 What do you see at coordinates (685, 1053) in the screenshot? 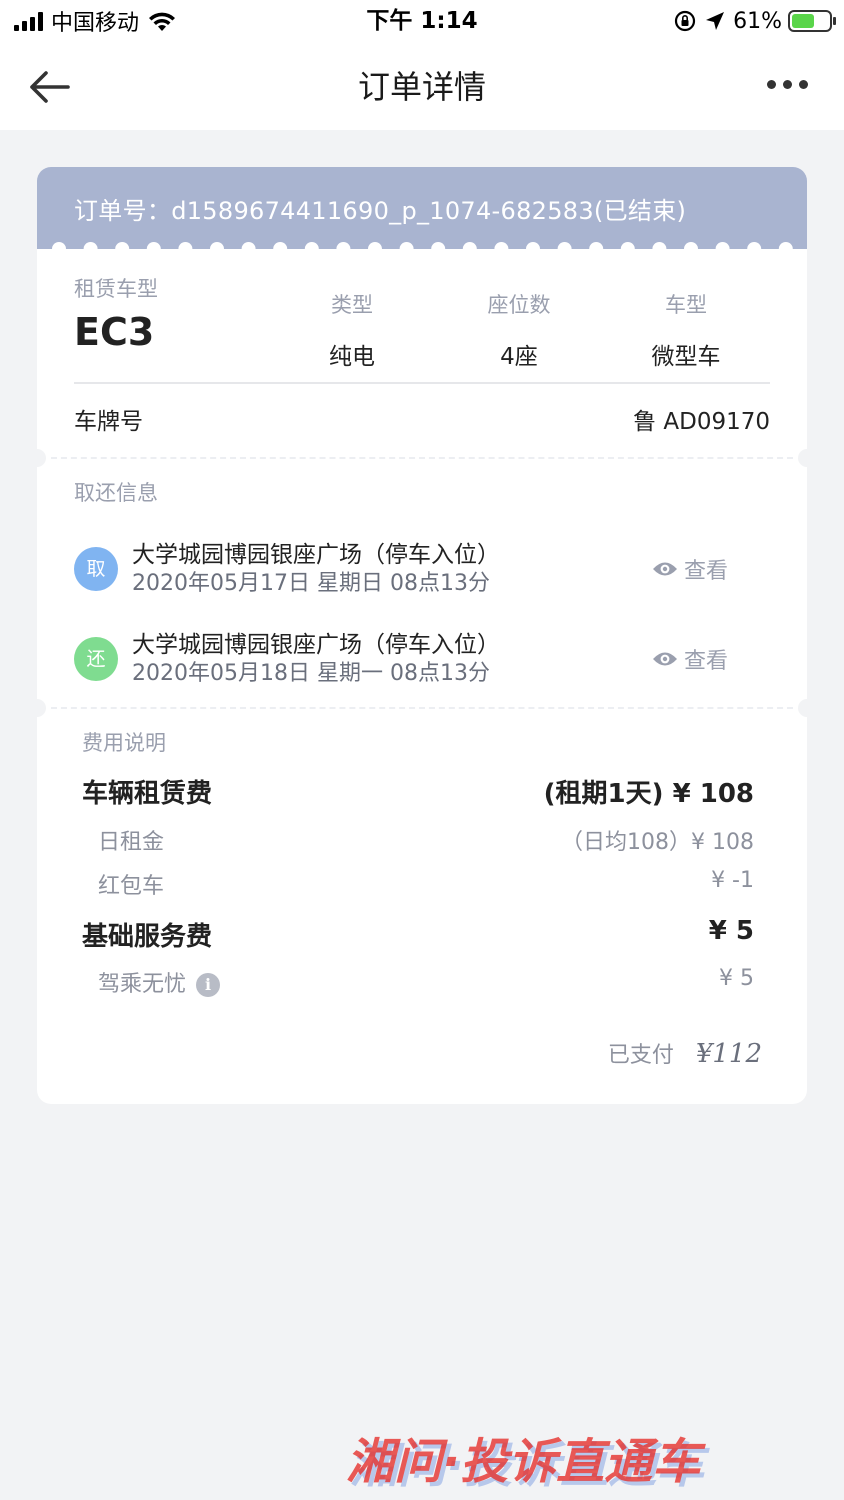
I see `paid-summary: 已支付 ¥112` at bounding box center [685, 1053].